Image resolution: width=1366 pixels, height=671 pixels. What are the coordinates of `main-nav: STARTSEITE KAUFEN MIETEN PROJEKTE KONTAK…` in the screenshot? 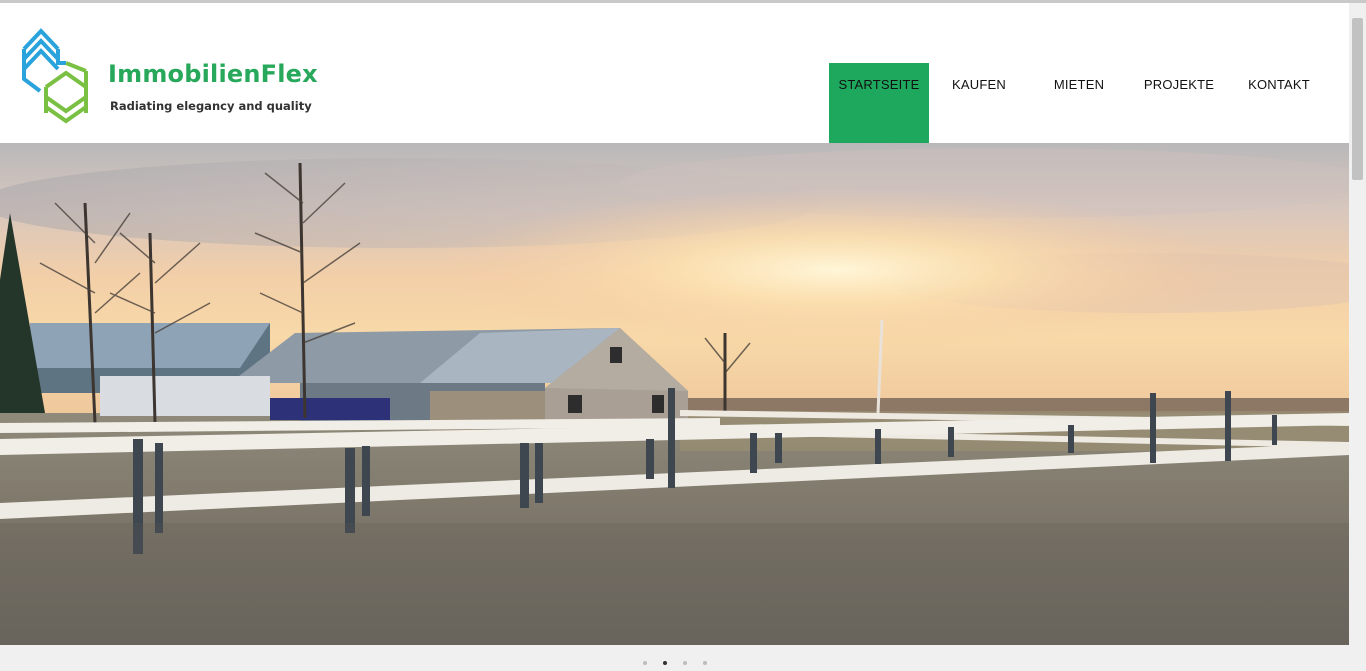 It's located at (1079, 103).